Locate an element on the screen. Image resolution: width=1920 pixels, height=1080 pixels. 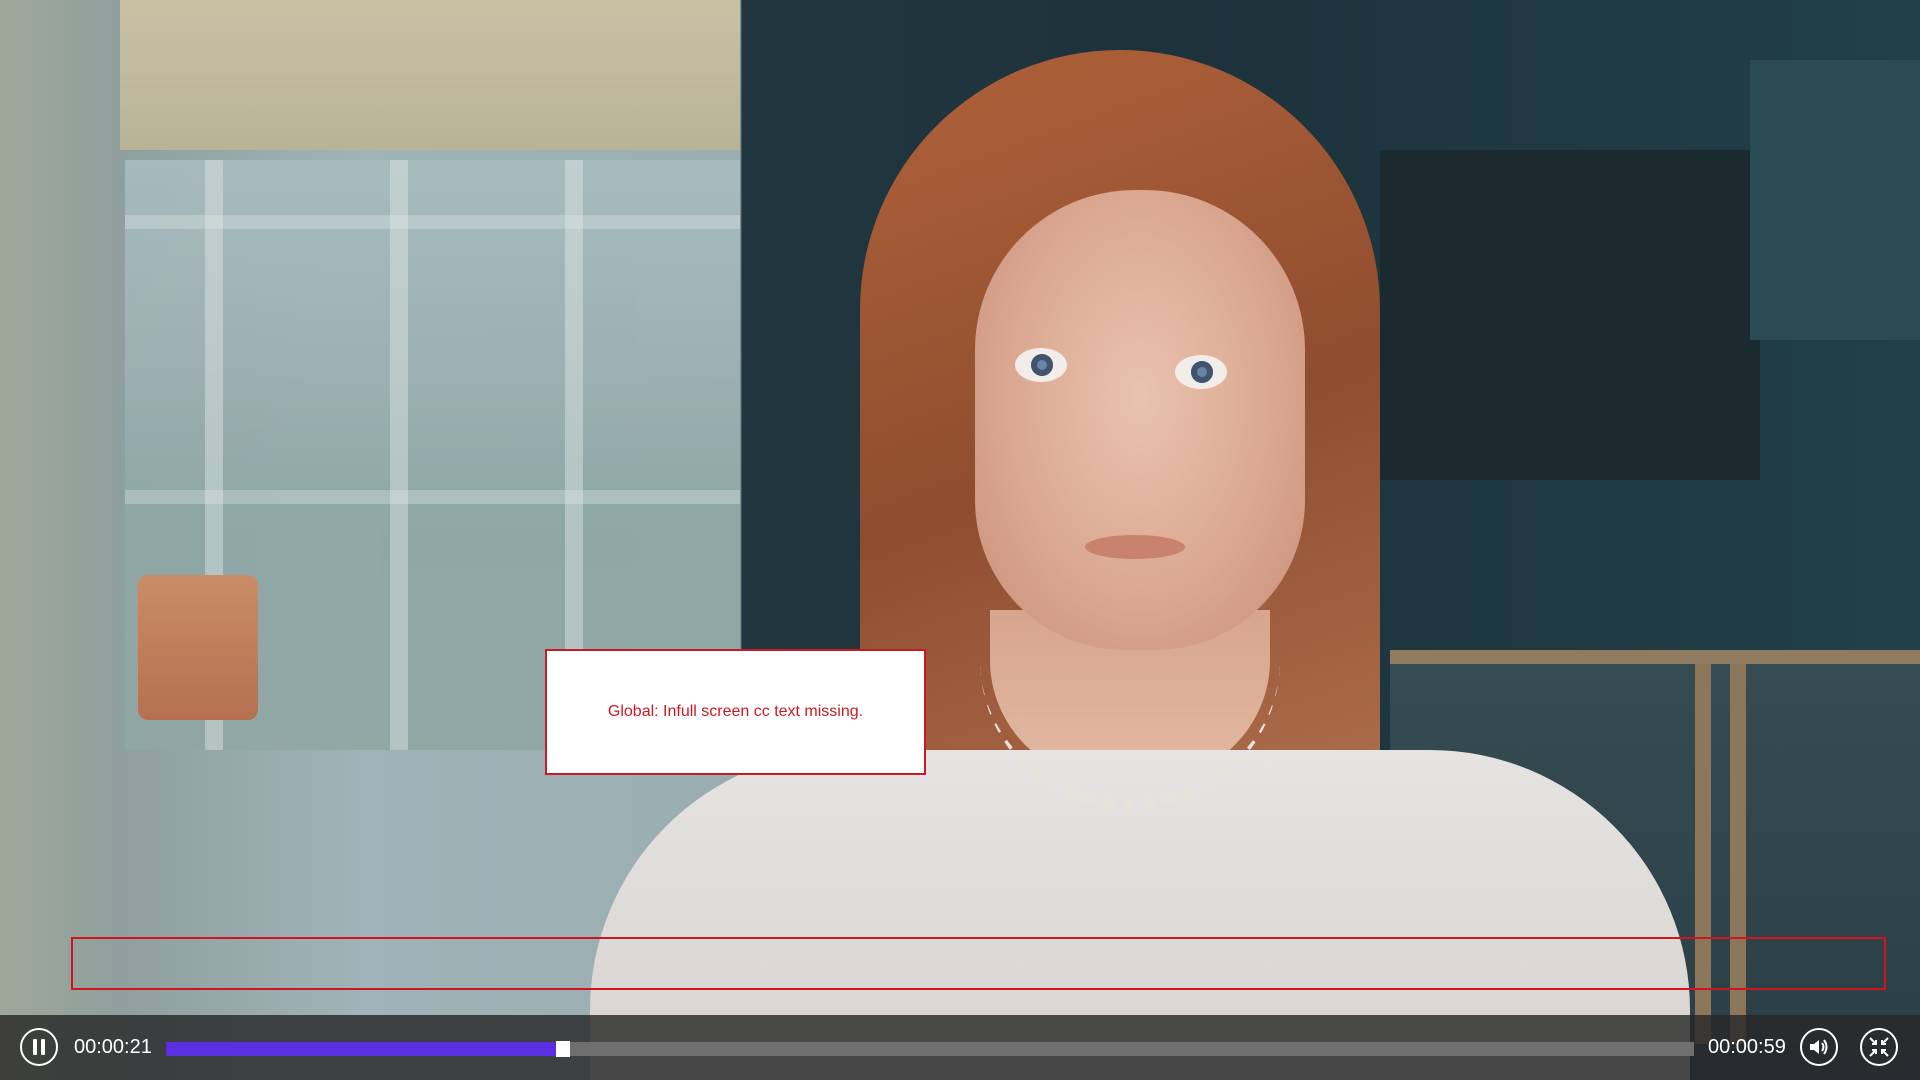
speaker-mouth is located at coordinates (1135, 547).